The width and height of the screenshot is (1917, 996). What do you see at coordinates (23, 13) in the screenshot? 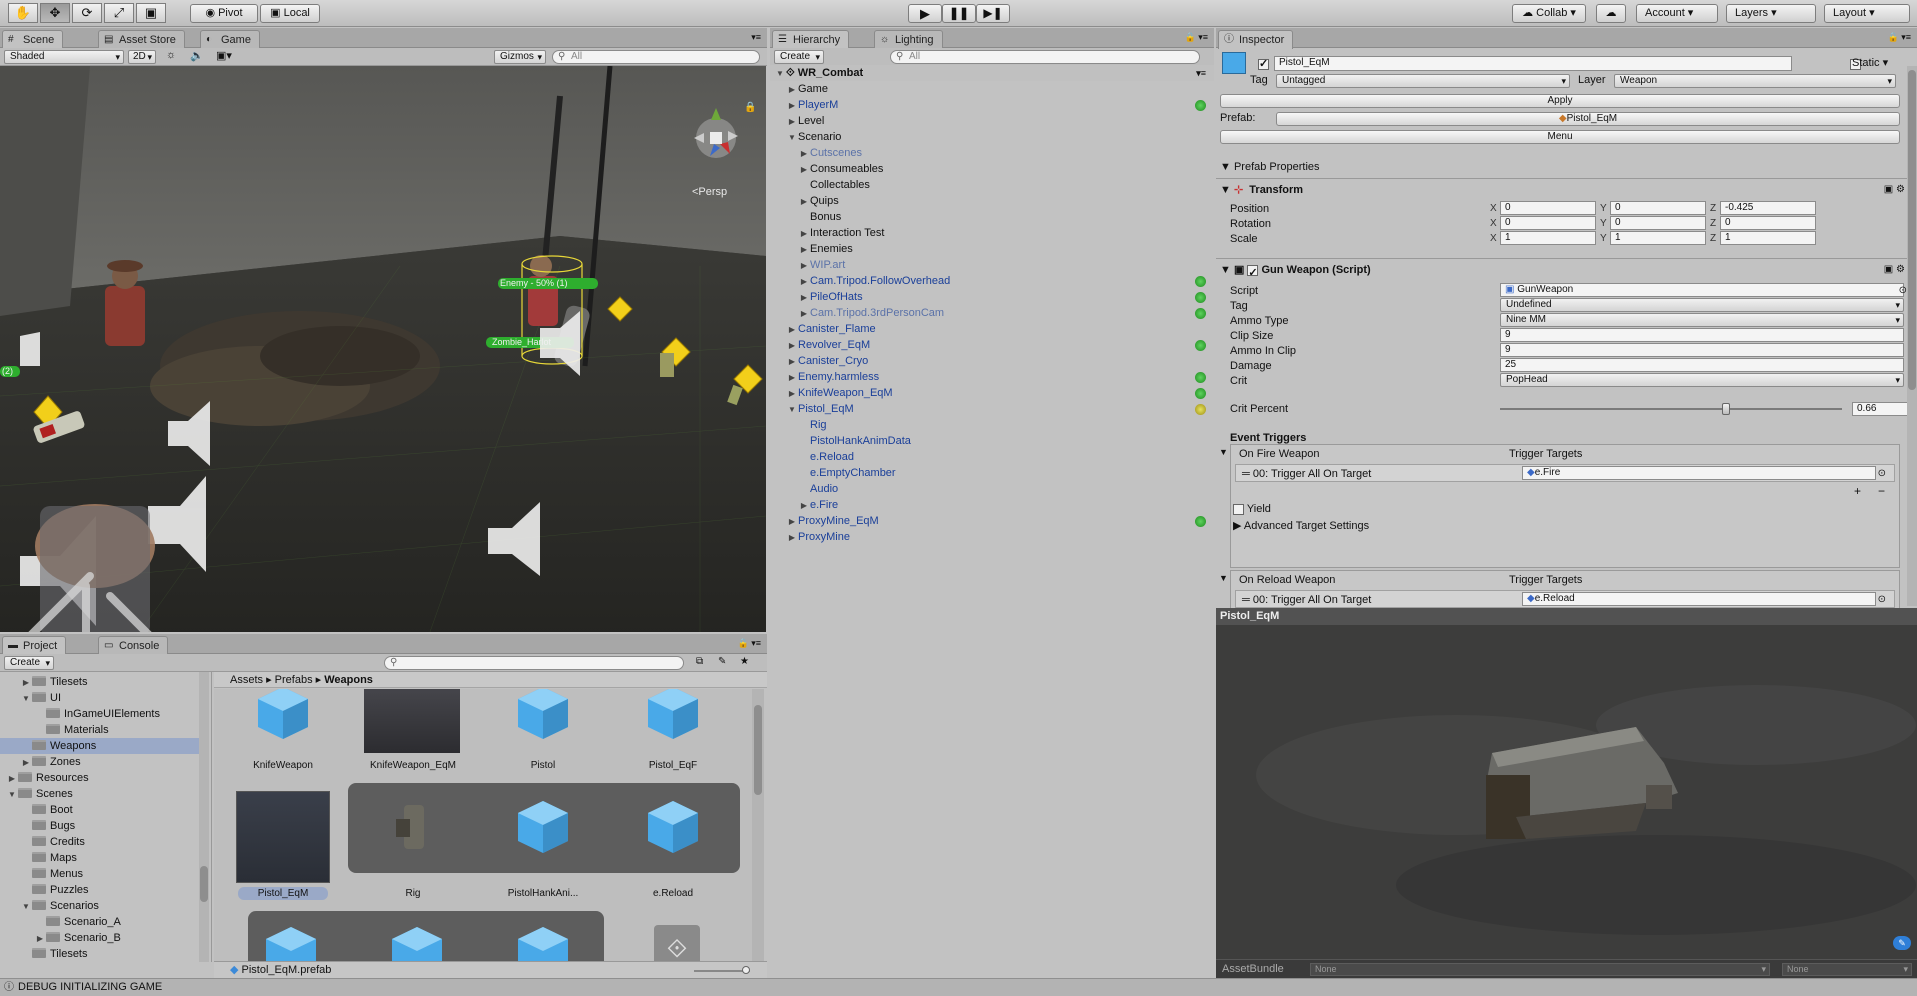
I see `hand-tool-icon: ✋` at bounding box center [23, 13].